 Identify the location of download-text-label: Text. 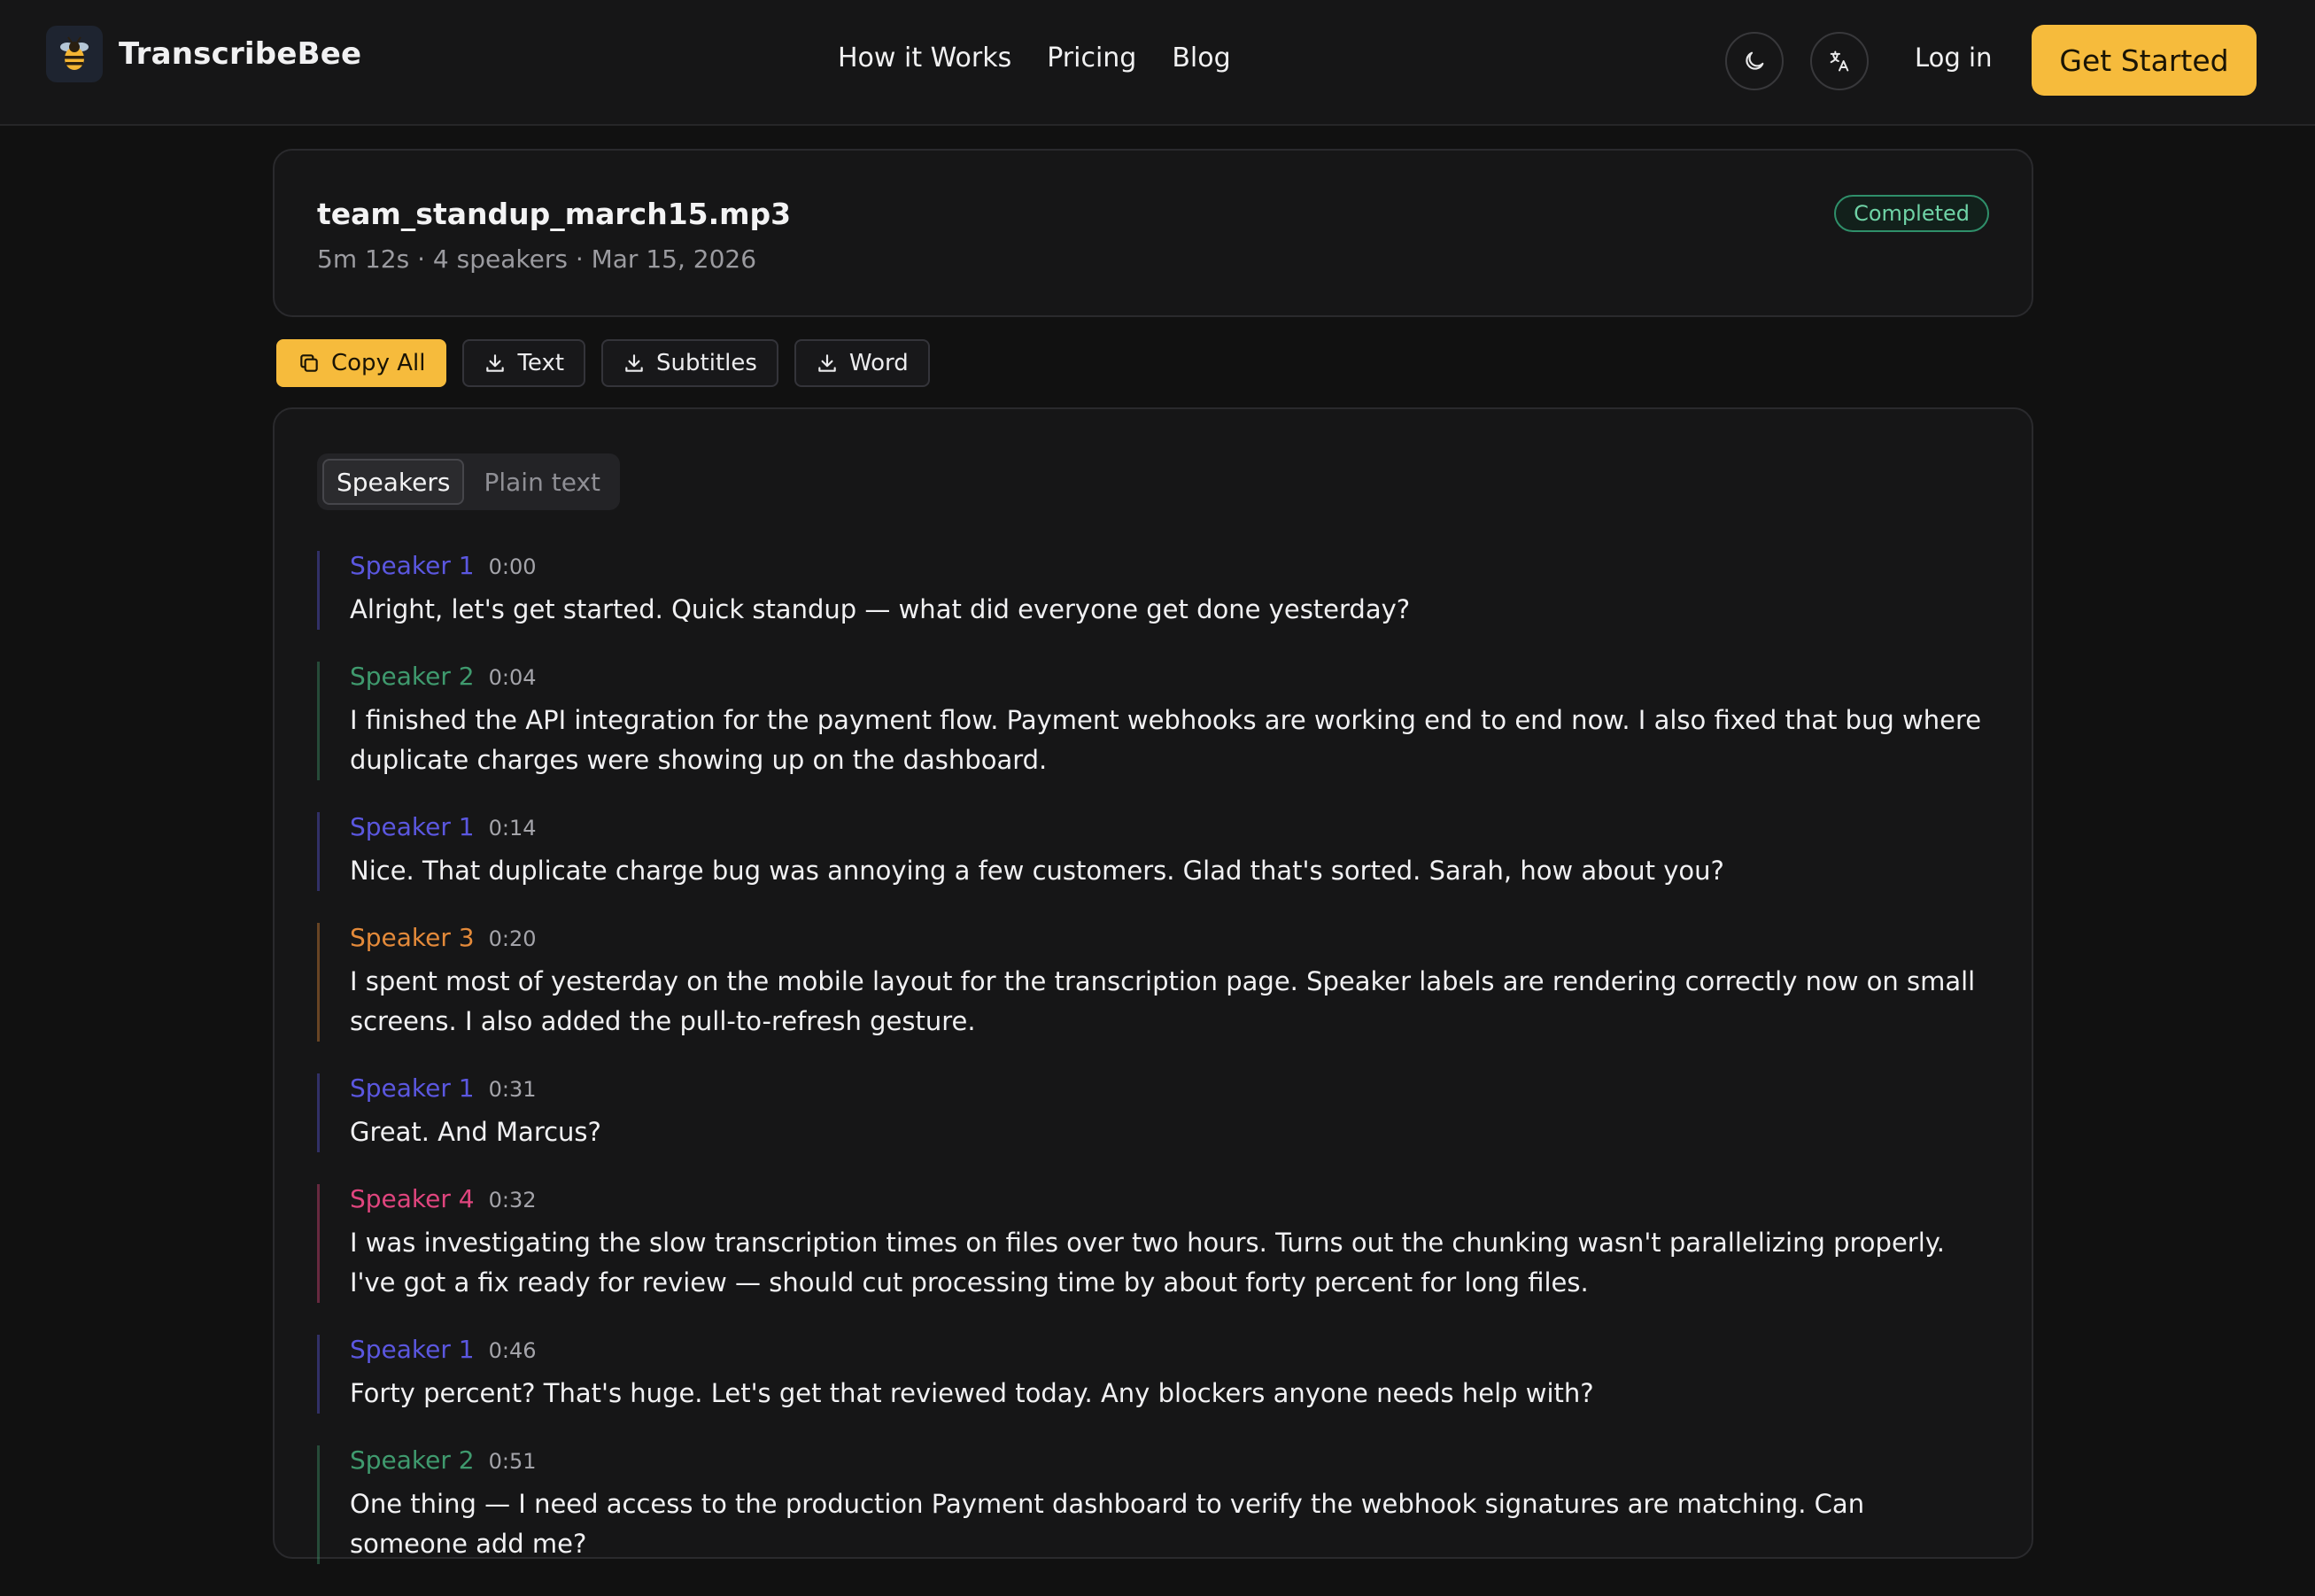
(541, 363).